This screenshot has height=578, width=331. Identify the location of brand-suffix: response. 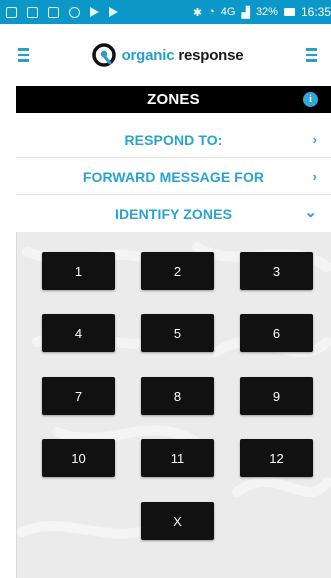
(211, 55).